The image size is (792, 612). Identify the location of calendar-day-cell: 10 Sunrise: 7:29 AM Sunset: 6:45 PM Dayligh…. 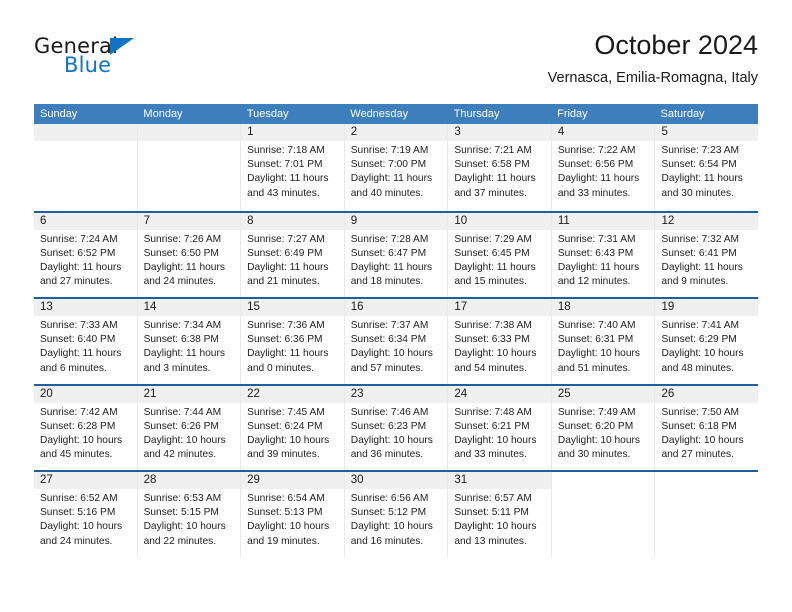
(500, 254).